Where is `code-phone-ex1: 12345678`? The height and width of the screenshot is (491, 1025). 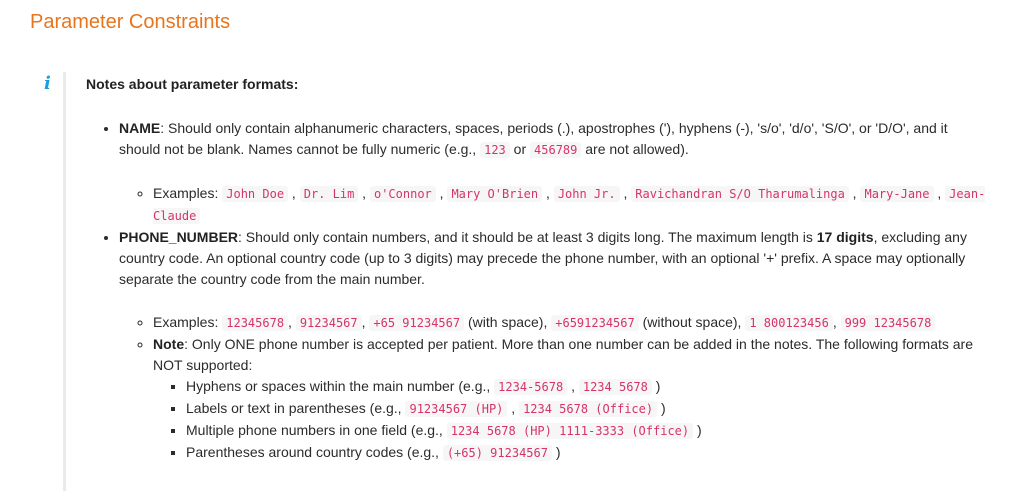
code-phone-ex1: 12345678 is located at coordinates (255, 323).